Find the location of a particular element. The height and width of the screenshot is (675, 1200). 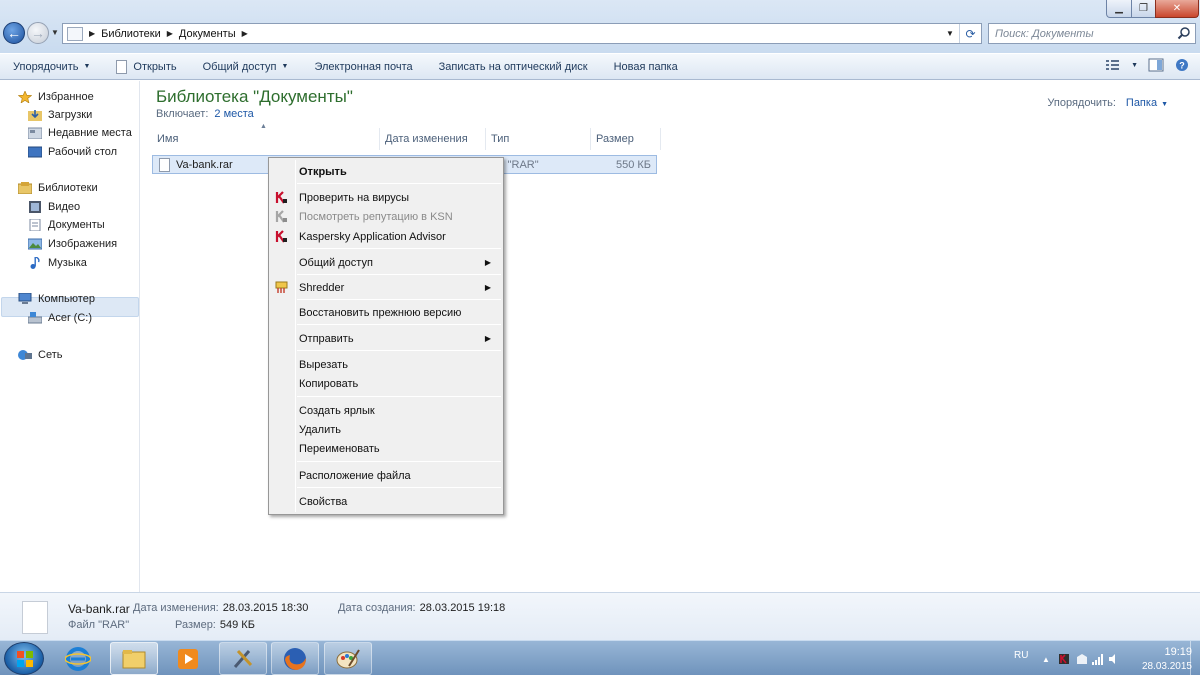

taskbar-app-paint is located at coordinates (348, 658).